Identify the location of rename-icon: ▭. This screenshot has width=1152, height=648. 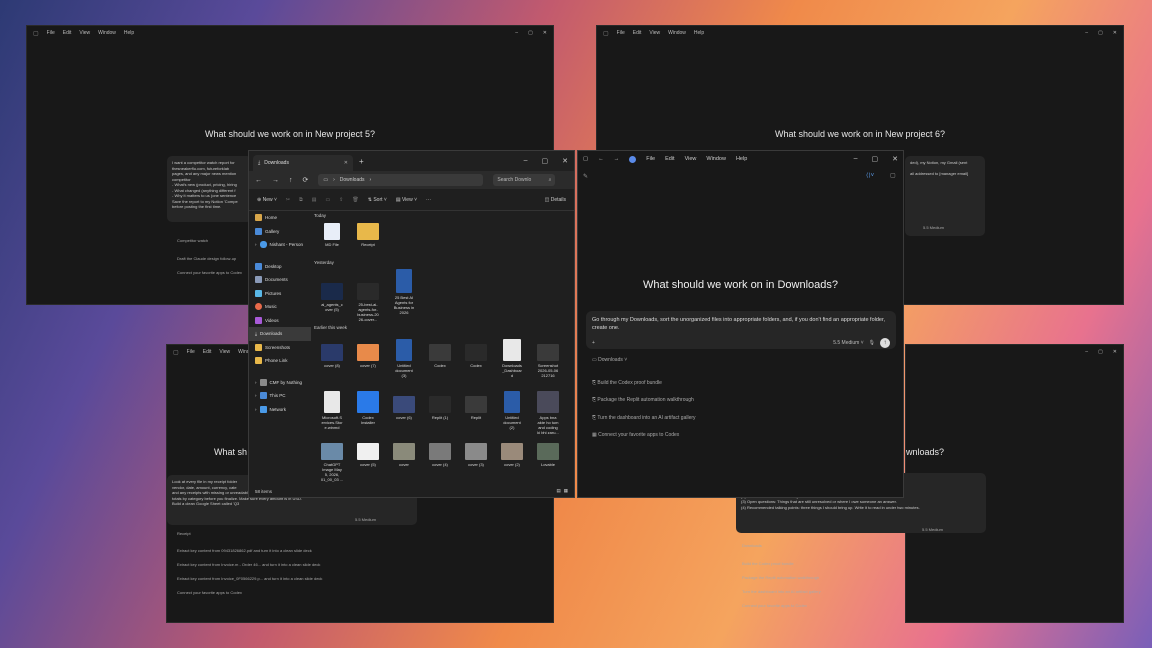
(327, 200).